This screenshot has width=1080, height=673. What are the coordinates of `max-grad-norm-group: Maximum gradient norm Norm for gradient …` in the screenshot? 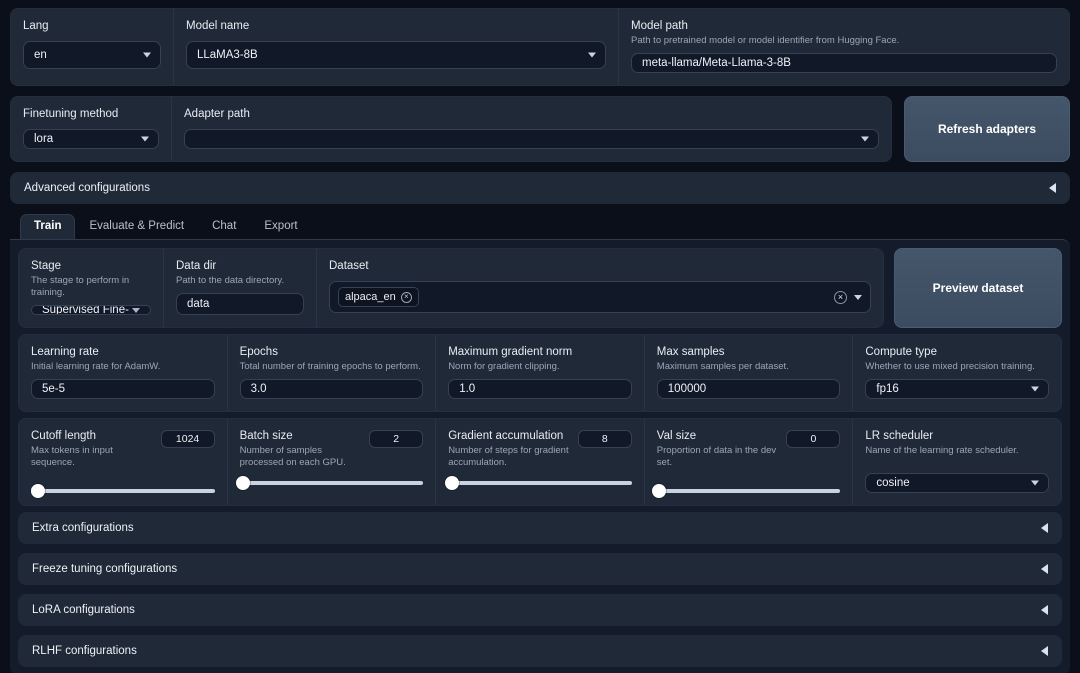 It's located at (540, 373).